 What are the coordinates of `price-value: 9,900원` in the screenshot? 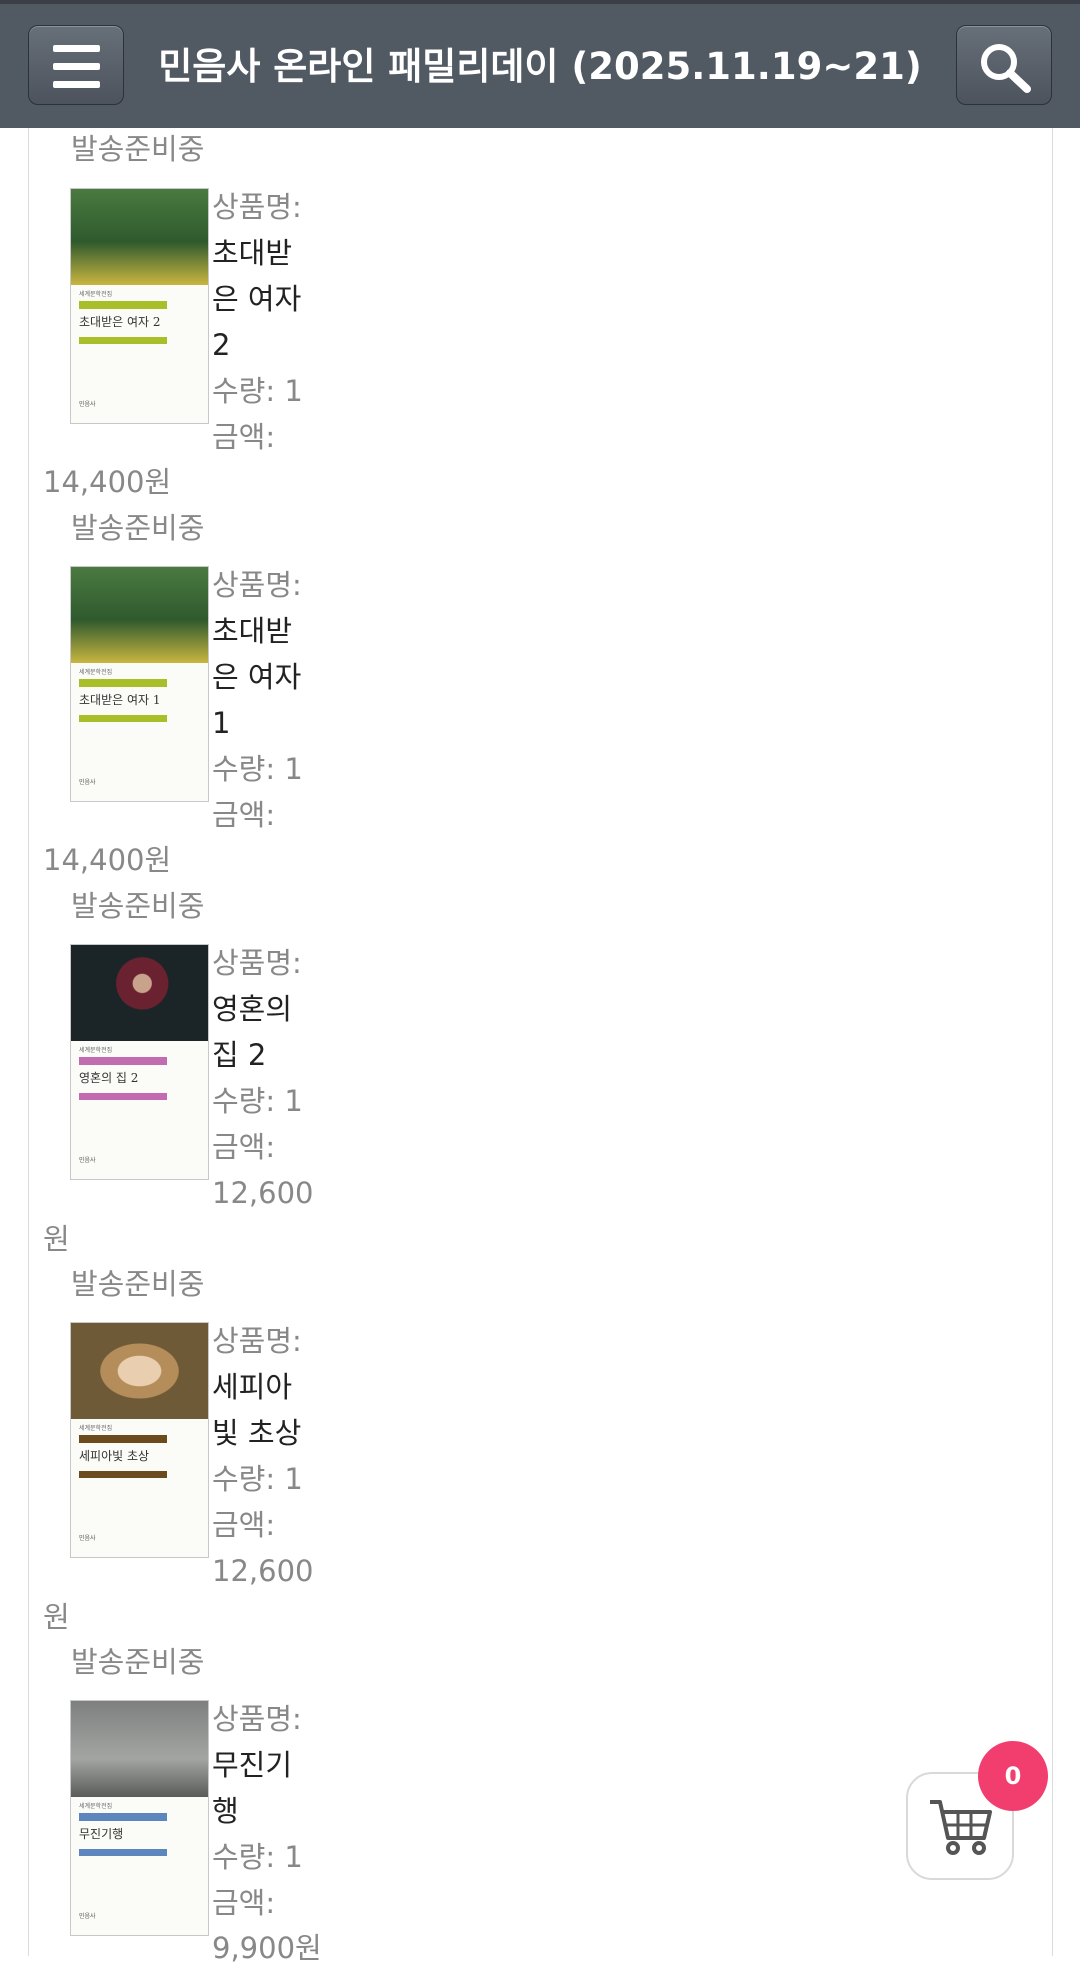 It's located at (267, 1948).